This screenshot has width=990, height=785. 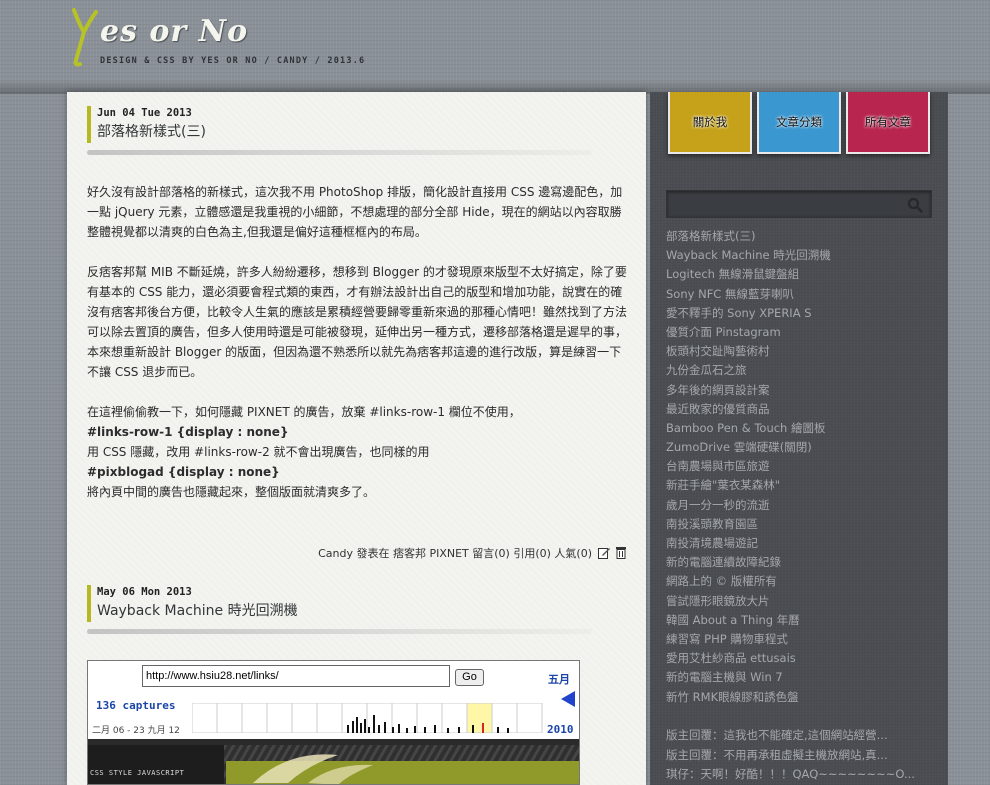 I want to click on recent-post-link: 新莊手繪"葉衣某森林", so click(x=801, y=485).